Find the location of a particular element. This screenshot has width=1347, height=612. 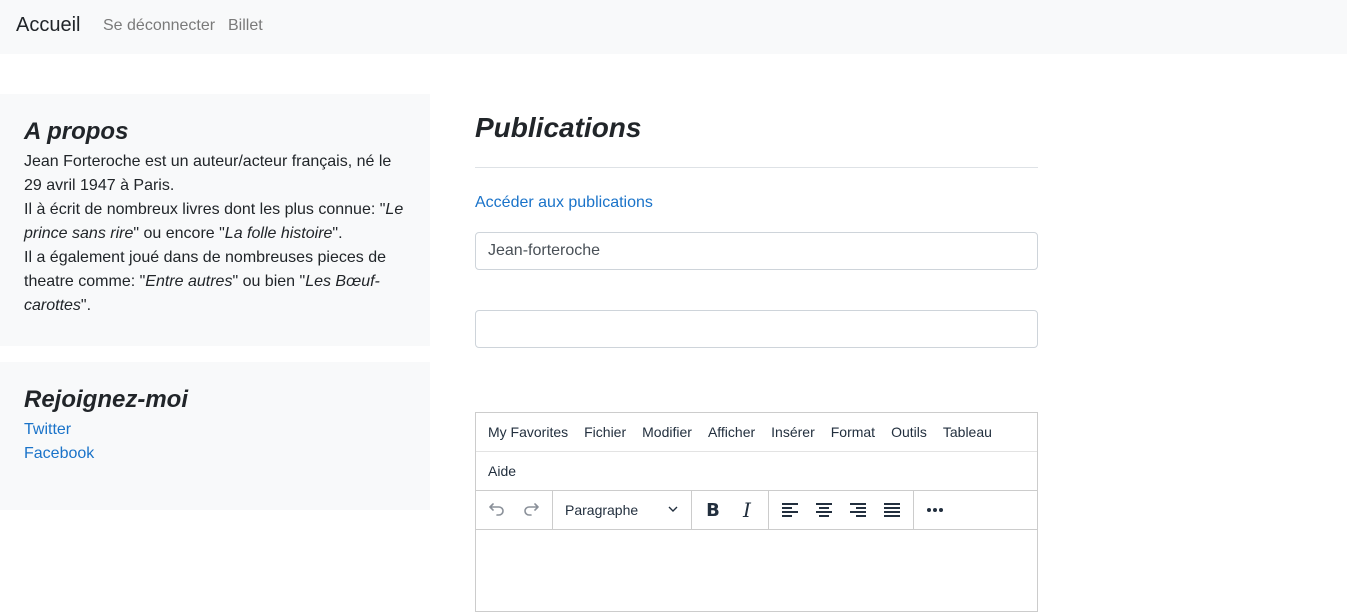

join-panel: Rejoignez-moi Twitter Facebook is located at coordinates (215, 436).